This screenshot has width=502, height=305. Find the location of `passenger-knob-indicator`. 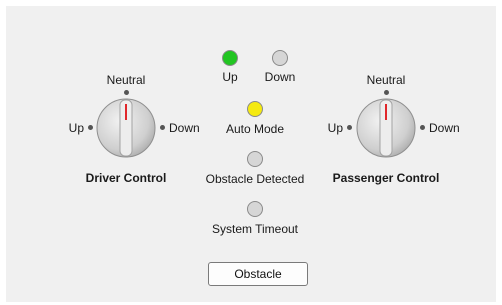

passenger-knob-indicator is located at coordinates (386, 112).